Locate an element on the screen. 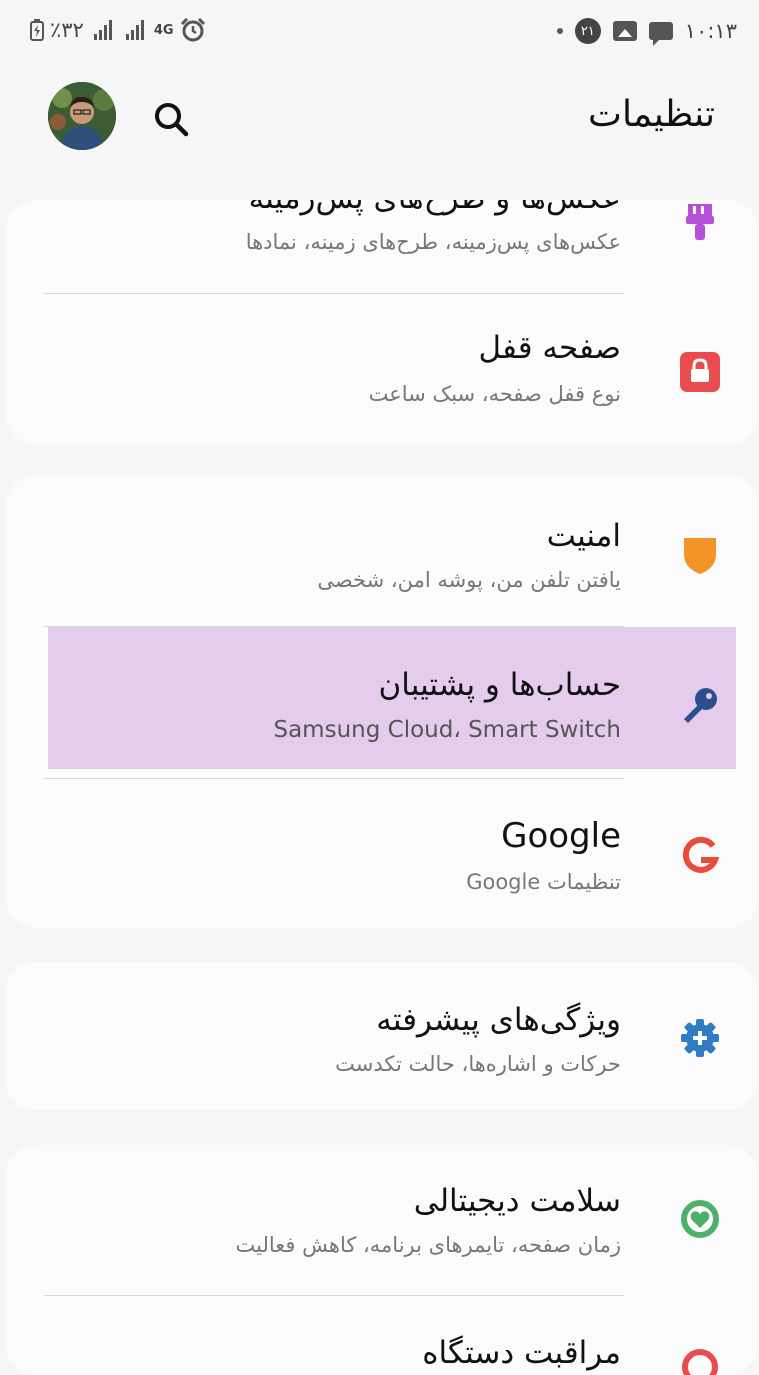 Image resolution: width=759 pixels, height=1375 pixels. google-icon is located at coordinates (701, 854).